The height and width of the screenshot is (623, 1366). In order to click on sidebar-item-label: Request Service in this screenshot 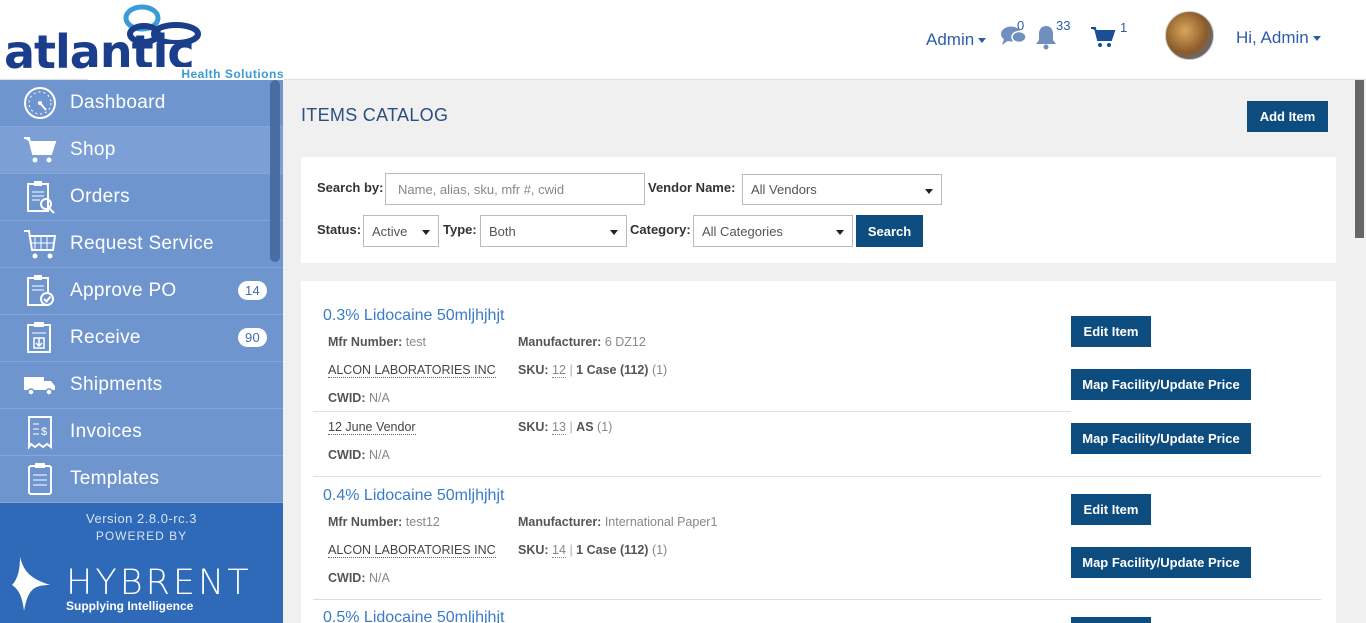, I will do `click(142, 243)`.